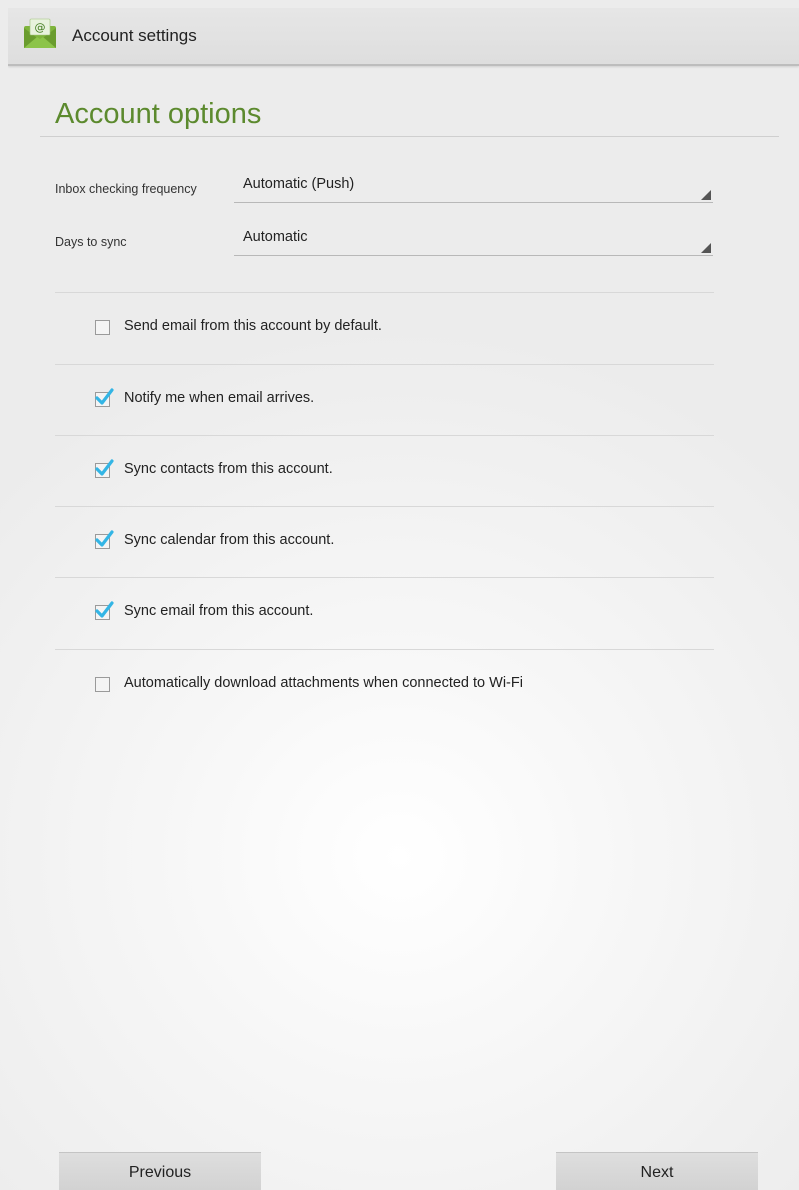 The height and width of the screenshot is (1190, 799). What do you see at coordinates (403, 37) in the screenshot?
I see `action-bar: @ Account settings` at bounding box center [403, 37].